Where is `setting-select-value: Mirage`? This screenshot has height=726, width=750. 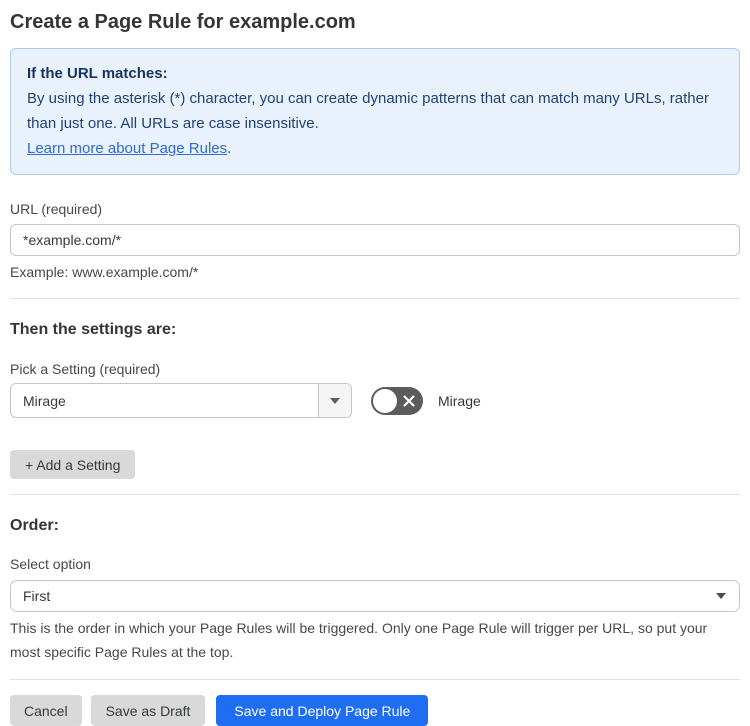
setting-select-value: Mirage is located at coordinates (44, 400).